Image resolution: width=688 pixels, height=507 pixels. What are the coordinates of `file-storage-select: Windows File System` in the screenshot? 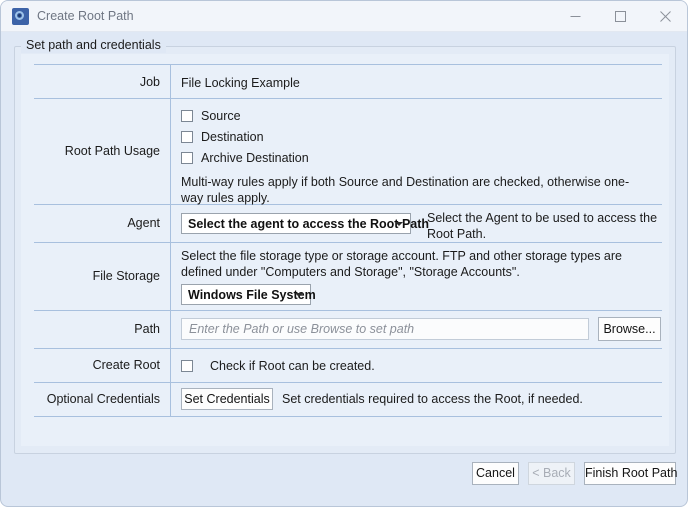 It's located at (248, 294).